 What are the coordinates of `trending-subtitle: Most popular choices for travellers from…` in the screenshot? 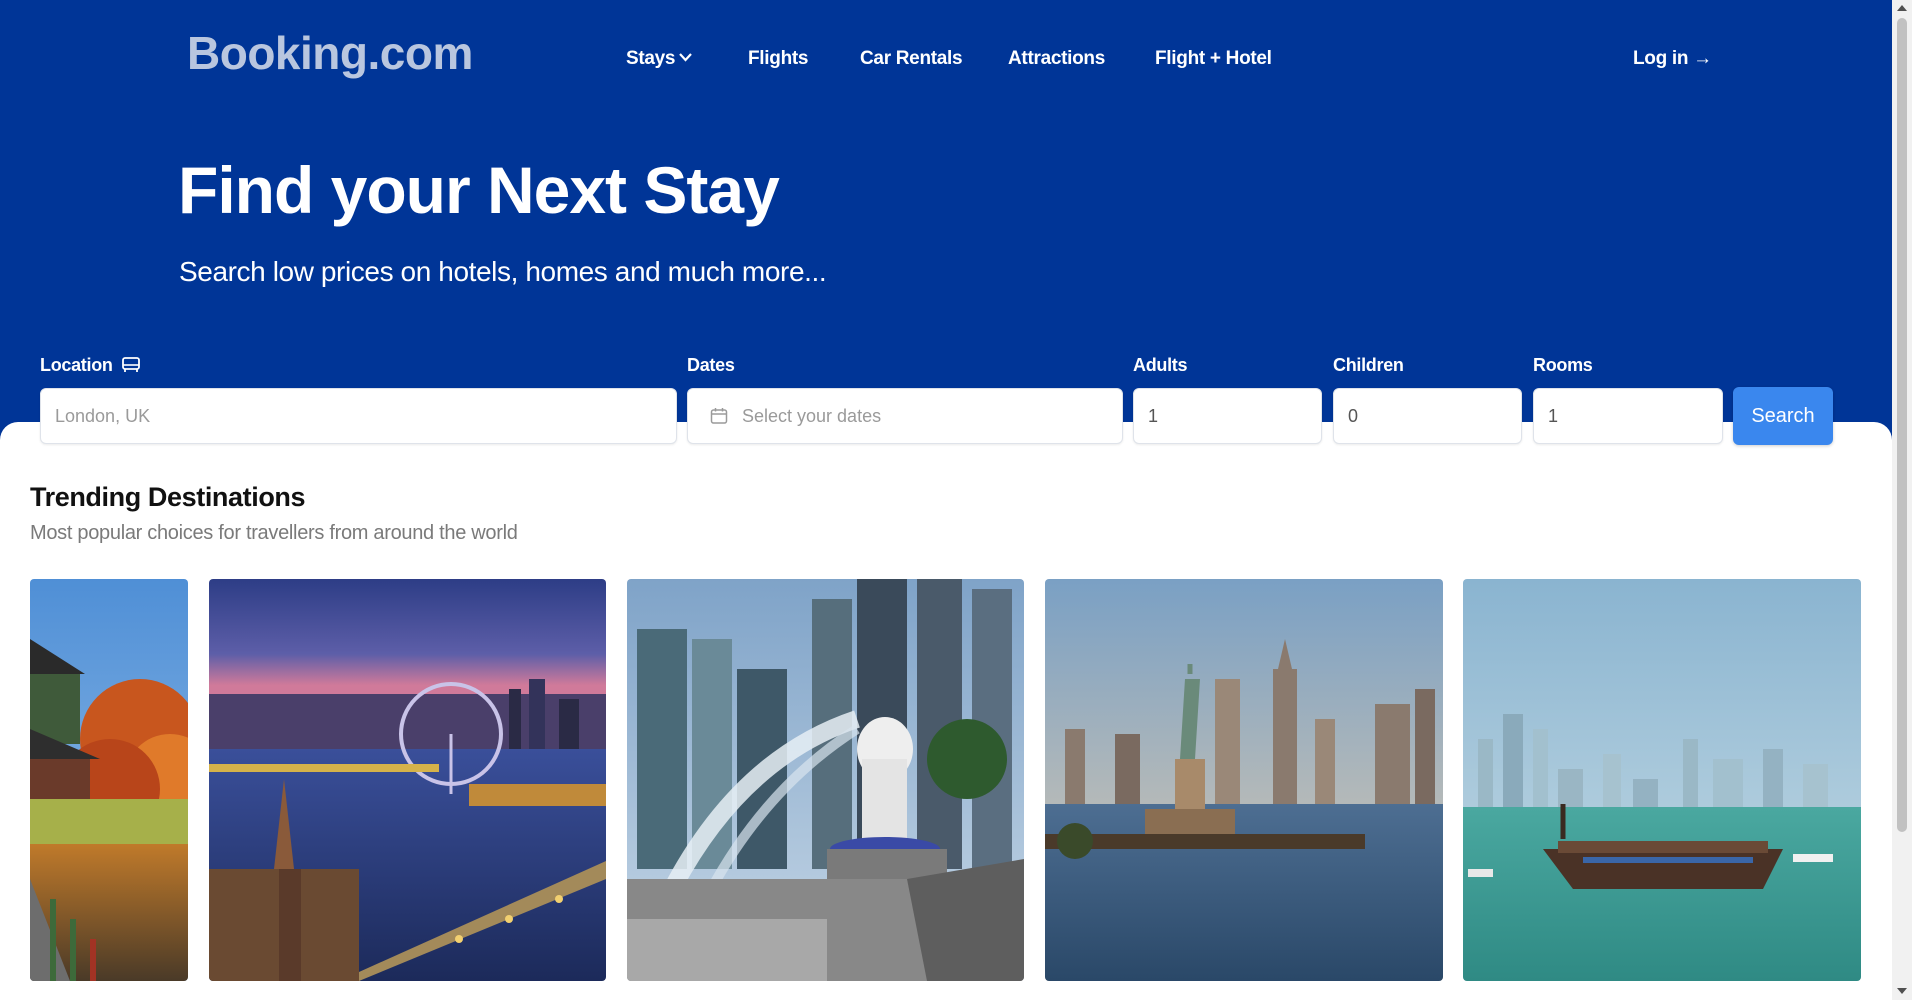 It's located at (274, 533).